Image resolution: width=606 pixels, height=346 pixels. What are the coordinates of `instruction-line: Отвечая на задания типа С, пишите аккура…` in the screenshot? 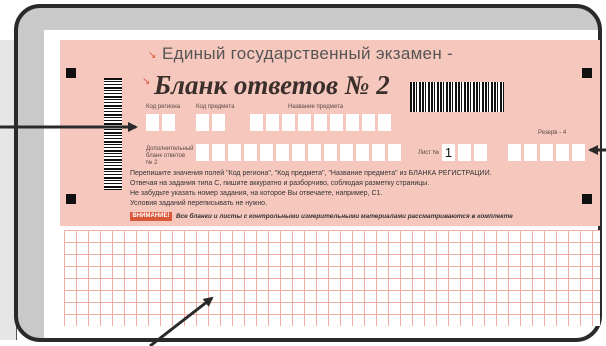 It's located at (280, 183).